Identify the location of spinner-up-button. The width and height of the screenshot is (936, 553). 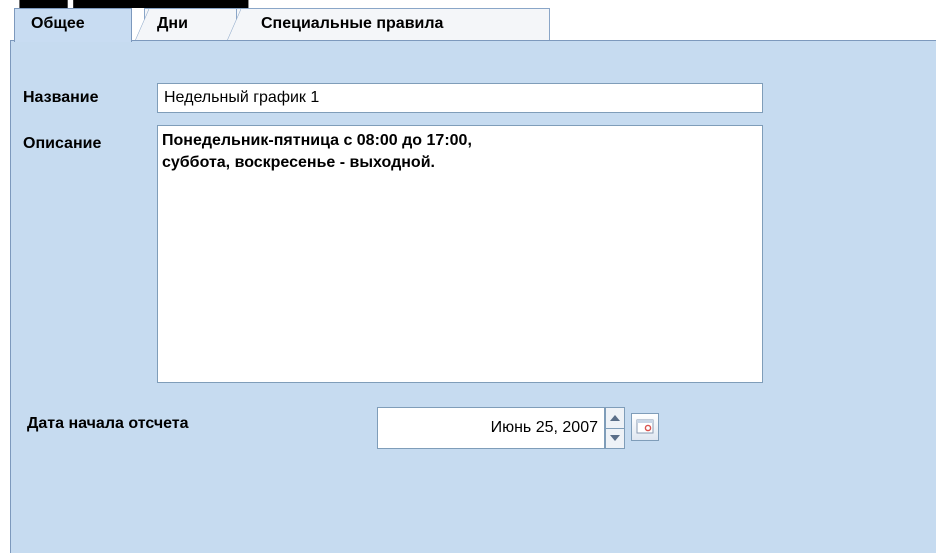
(615, 418).